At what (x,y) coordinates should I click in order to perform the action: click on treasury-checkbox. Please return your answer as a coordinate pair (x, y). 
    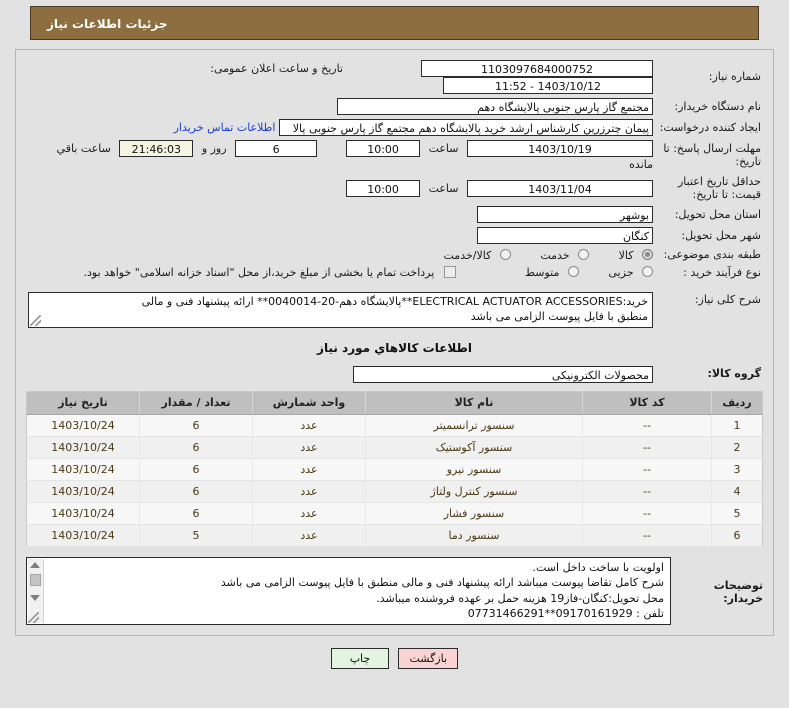
    Looking at the image, I should click on (449, 271).